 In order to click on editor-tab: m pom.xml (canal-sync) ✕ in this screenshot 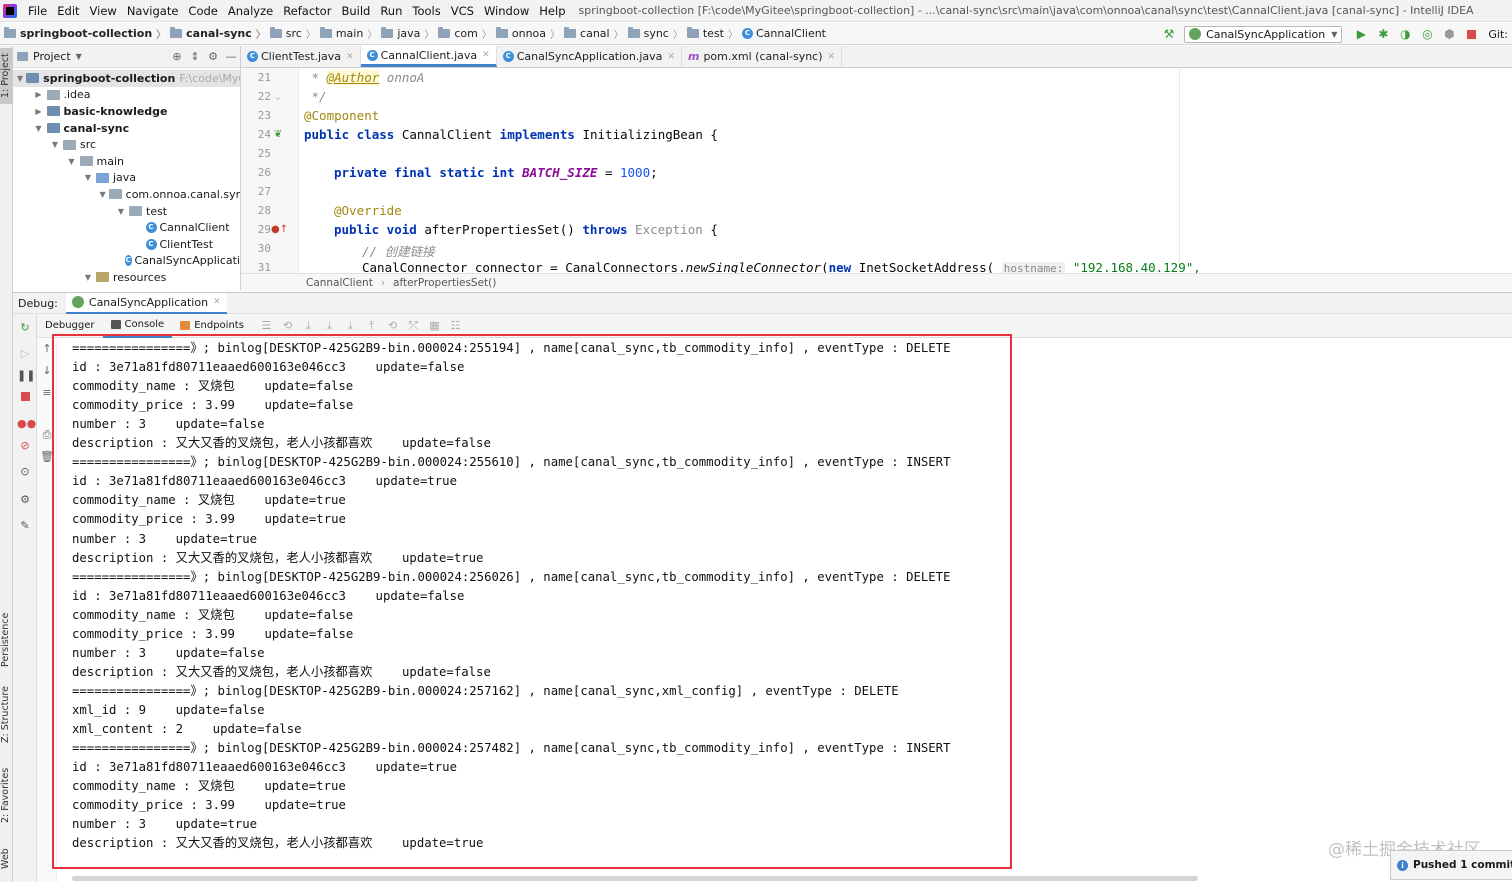, I will do `click(762, 56)`.